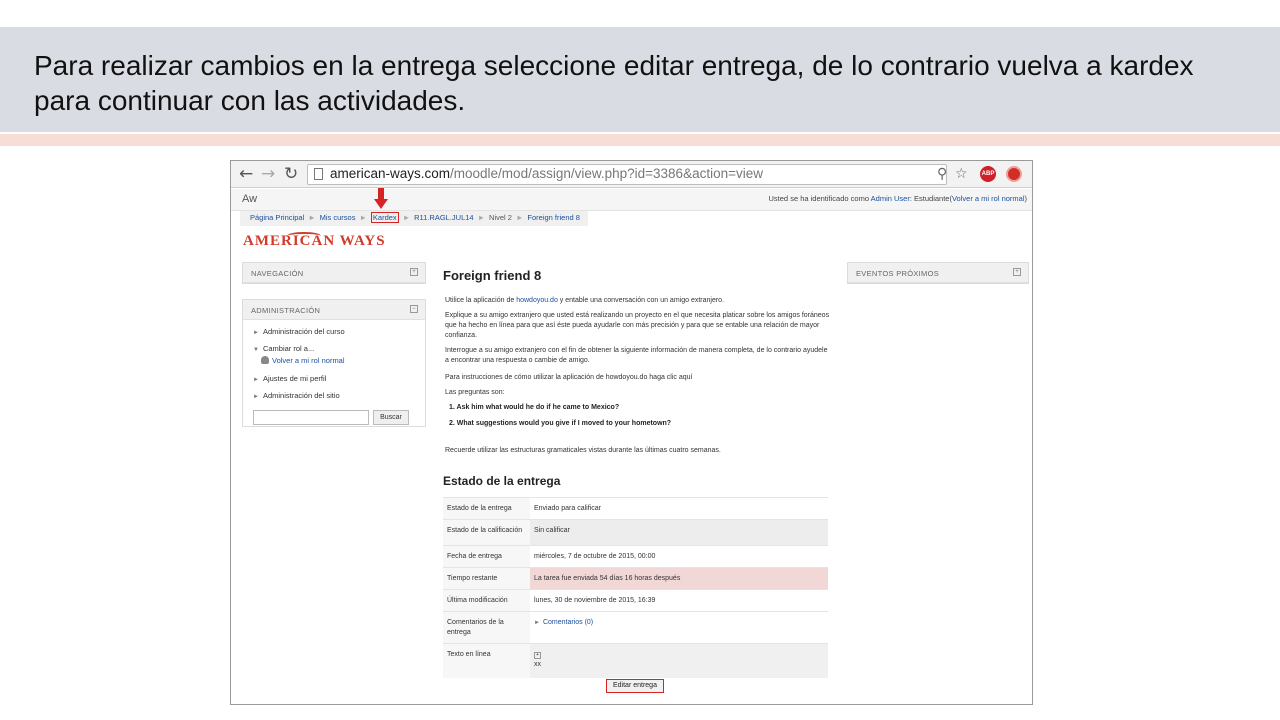  What do you see at coordinates (338, 217) in the screenshot?
I see `breadcrumb-my-courses: Mis cursos` at bounding box center [338, 217].